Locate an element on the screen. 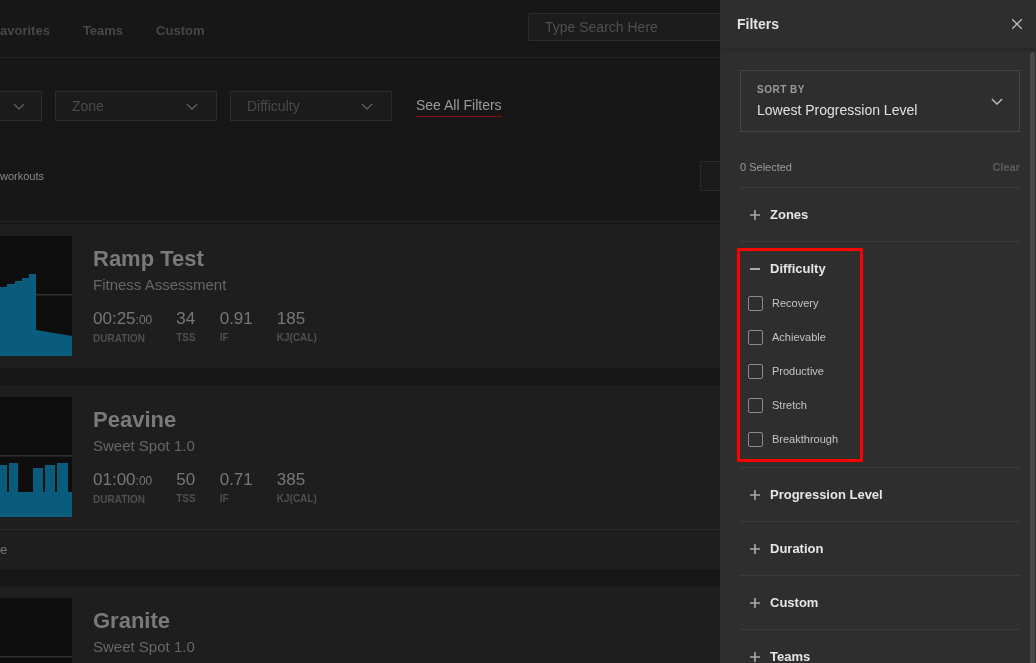 Image resolution: width=1036 pixels, height=663 pixels. option-label: Recovery is located at coordinates (795, 303).